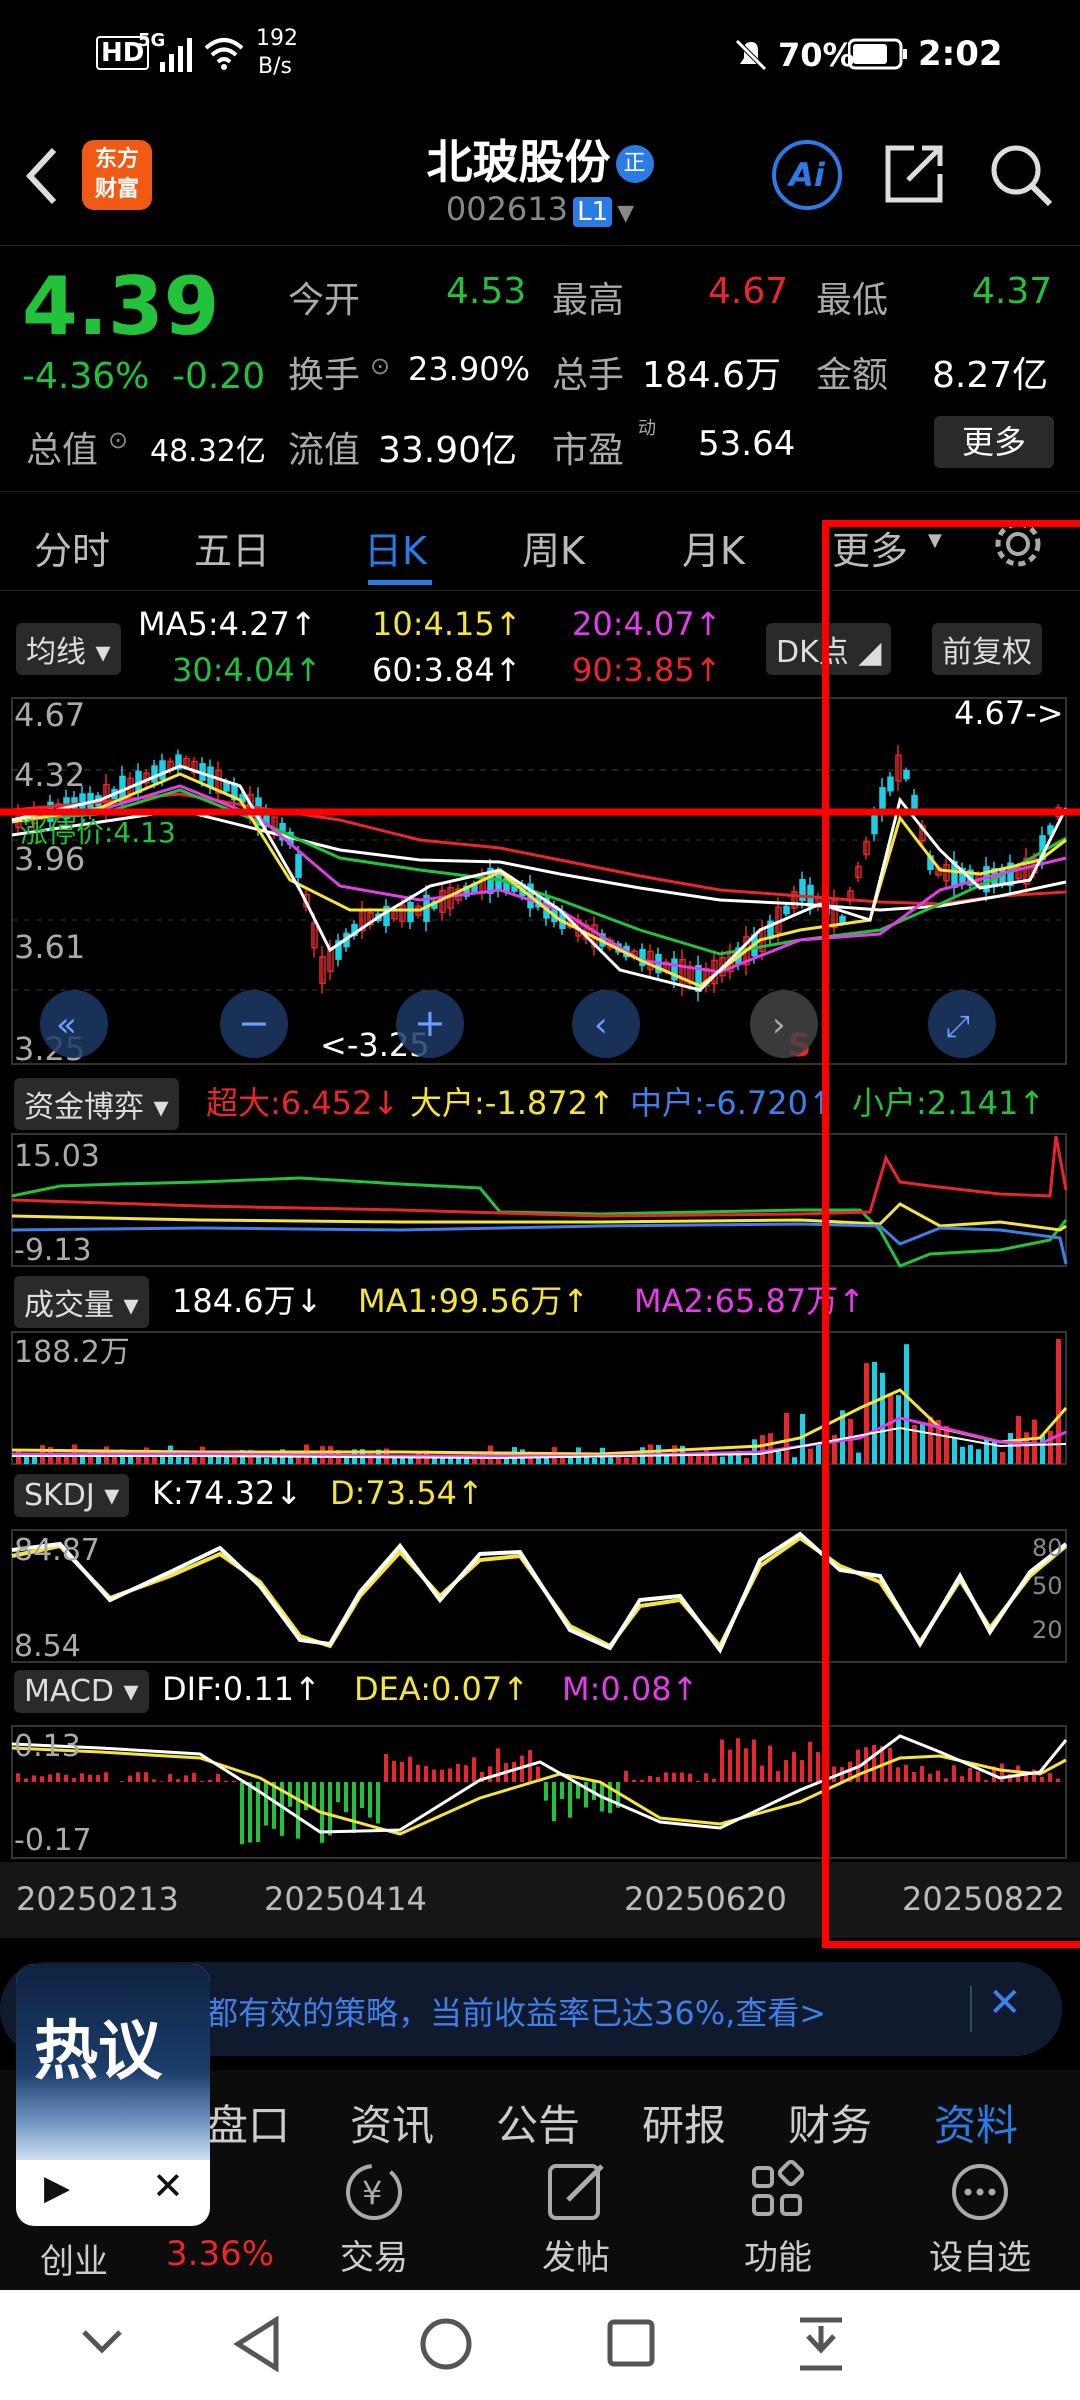 Image resolution: width=1080 pixels, height=2400 pixels. I want to click on high-value: 4.67, so click(748, 291).